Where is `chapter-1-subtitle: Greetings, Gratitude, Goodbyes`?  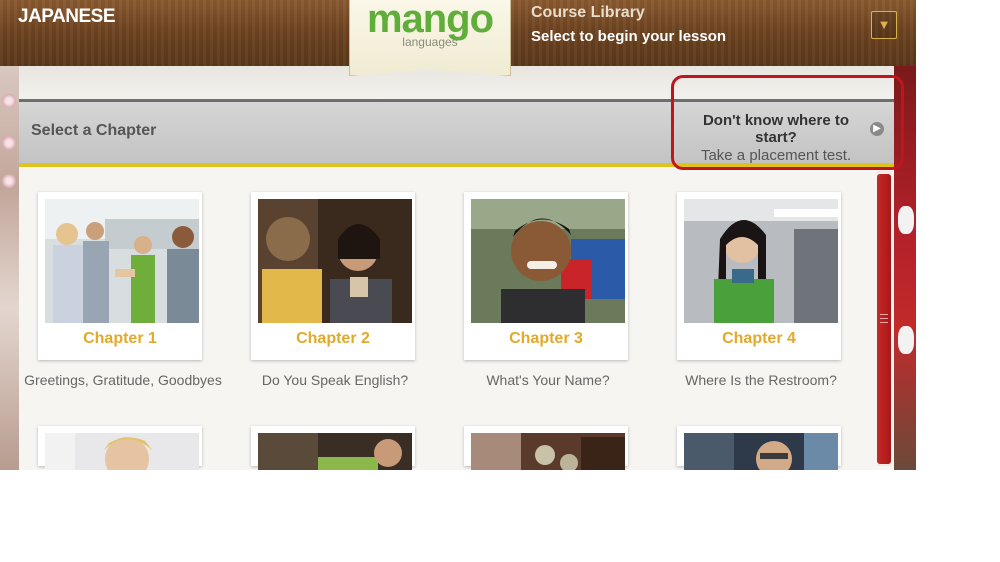
chapter-1-subtitle: Greetings, Gratitude, Goodbyes is located at coordinates (123, 380).